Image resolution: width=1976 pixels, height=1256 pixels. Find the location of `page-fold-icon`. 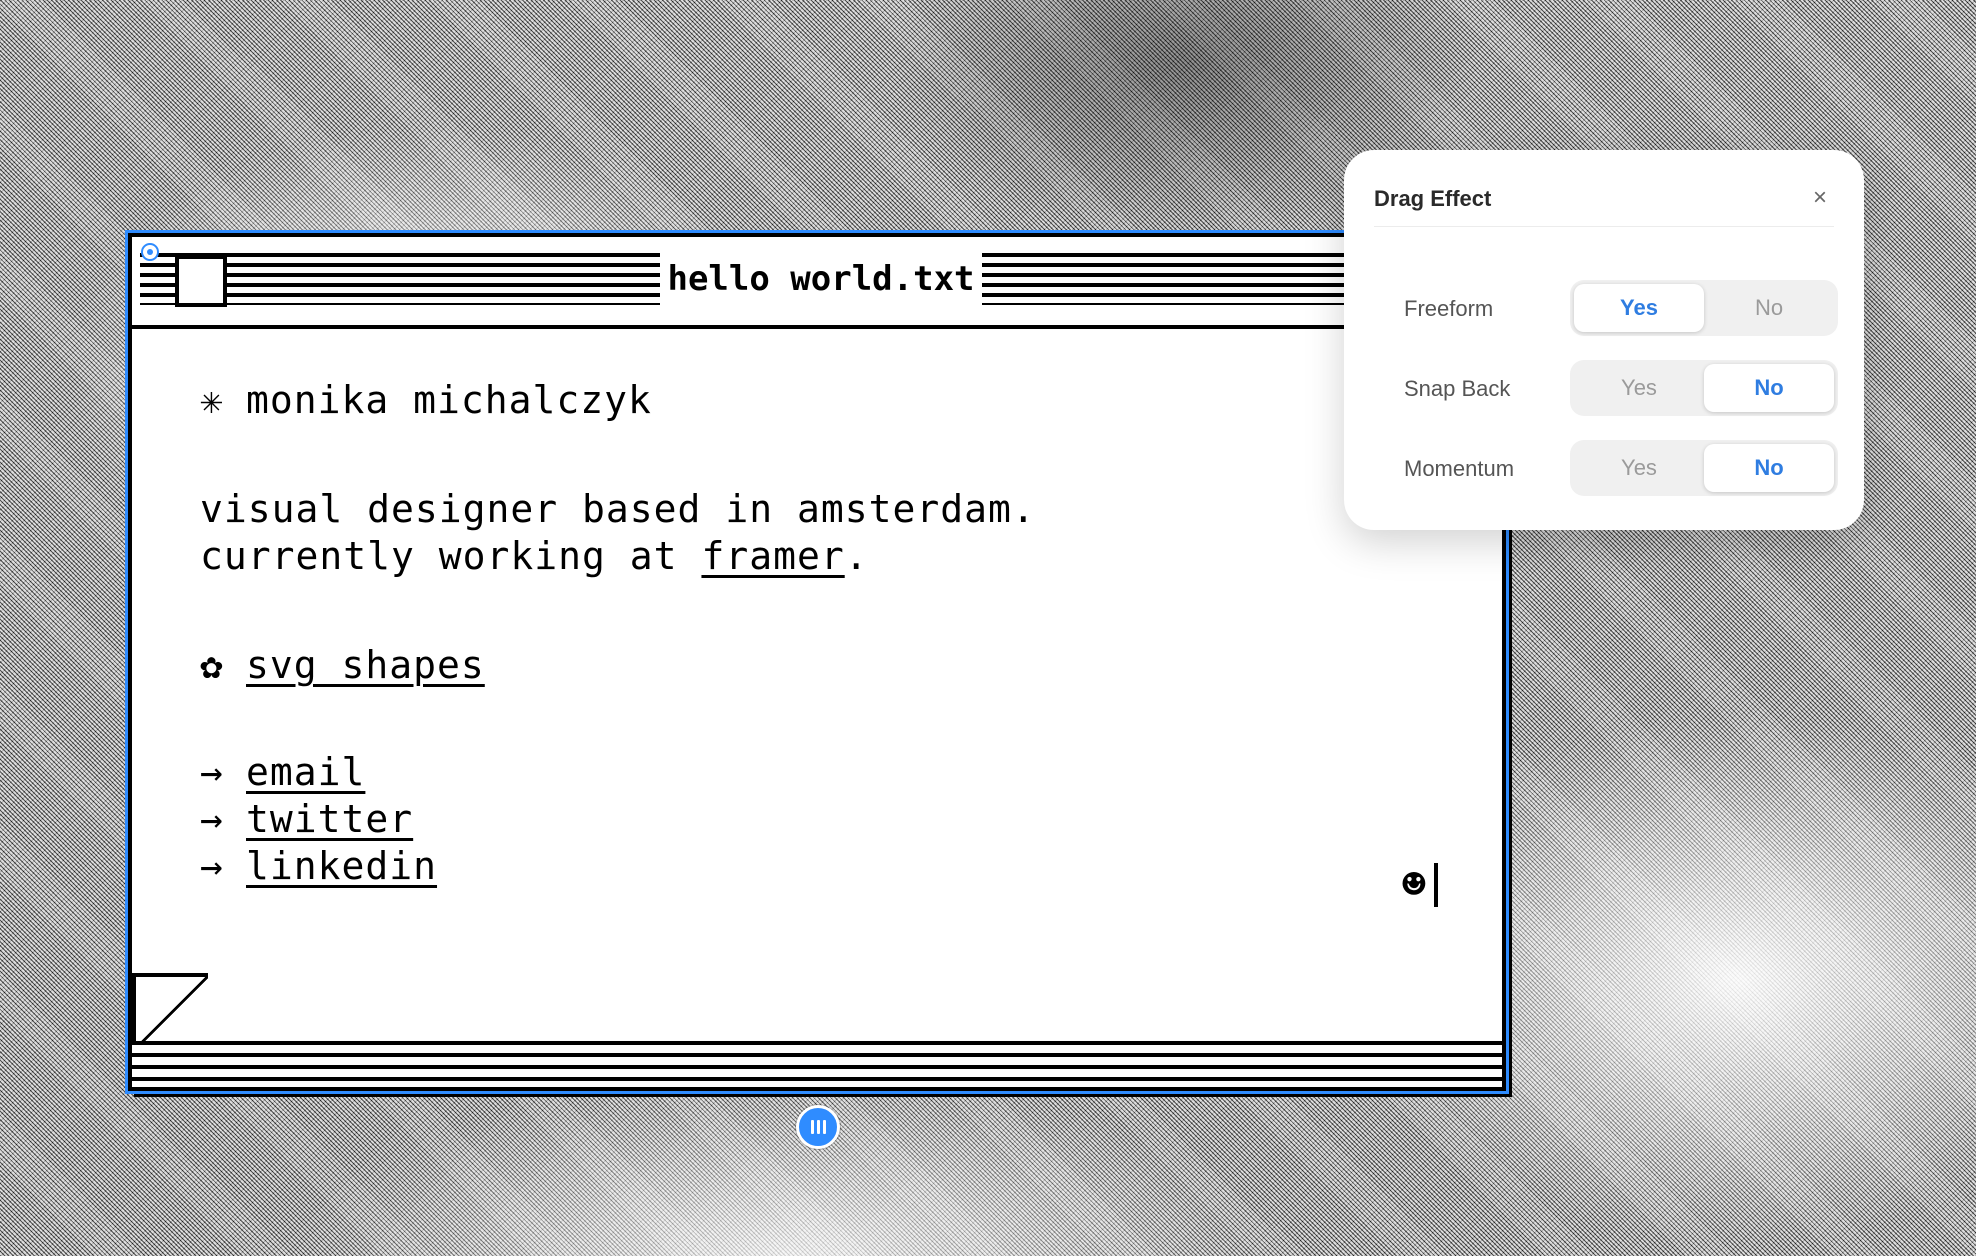

page-fold-icon is located at coordinates (170, 1011).